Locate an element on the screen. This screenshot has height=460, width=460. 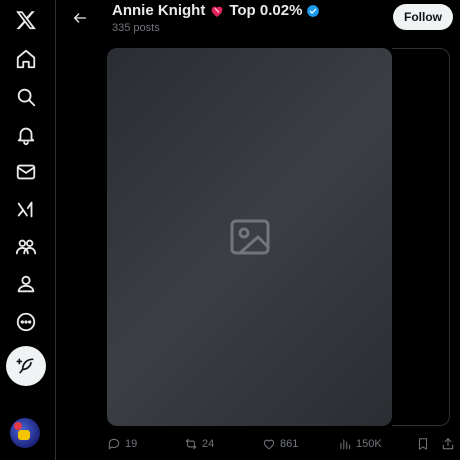
mail-icon is located at coordinates (26, 172).